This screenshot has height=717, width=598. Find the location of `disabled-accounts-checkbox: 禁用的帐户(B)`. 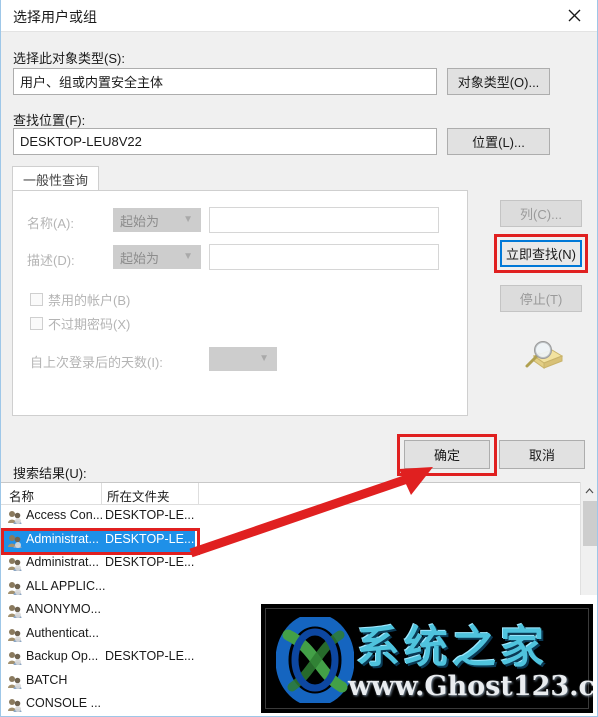

disabled-accounts-checkbox: 禁用的帐户(B) is located at coordinates (80, 299).